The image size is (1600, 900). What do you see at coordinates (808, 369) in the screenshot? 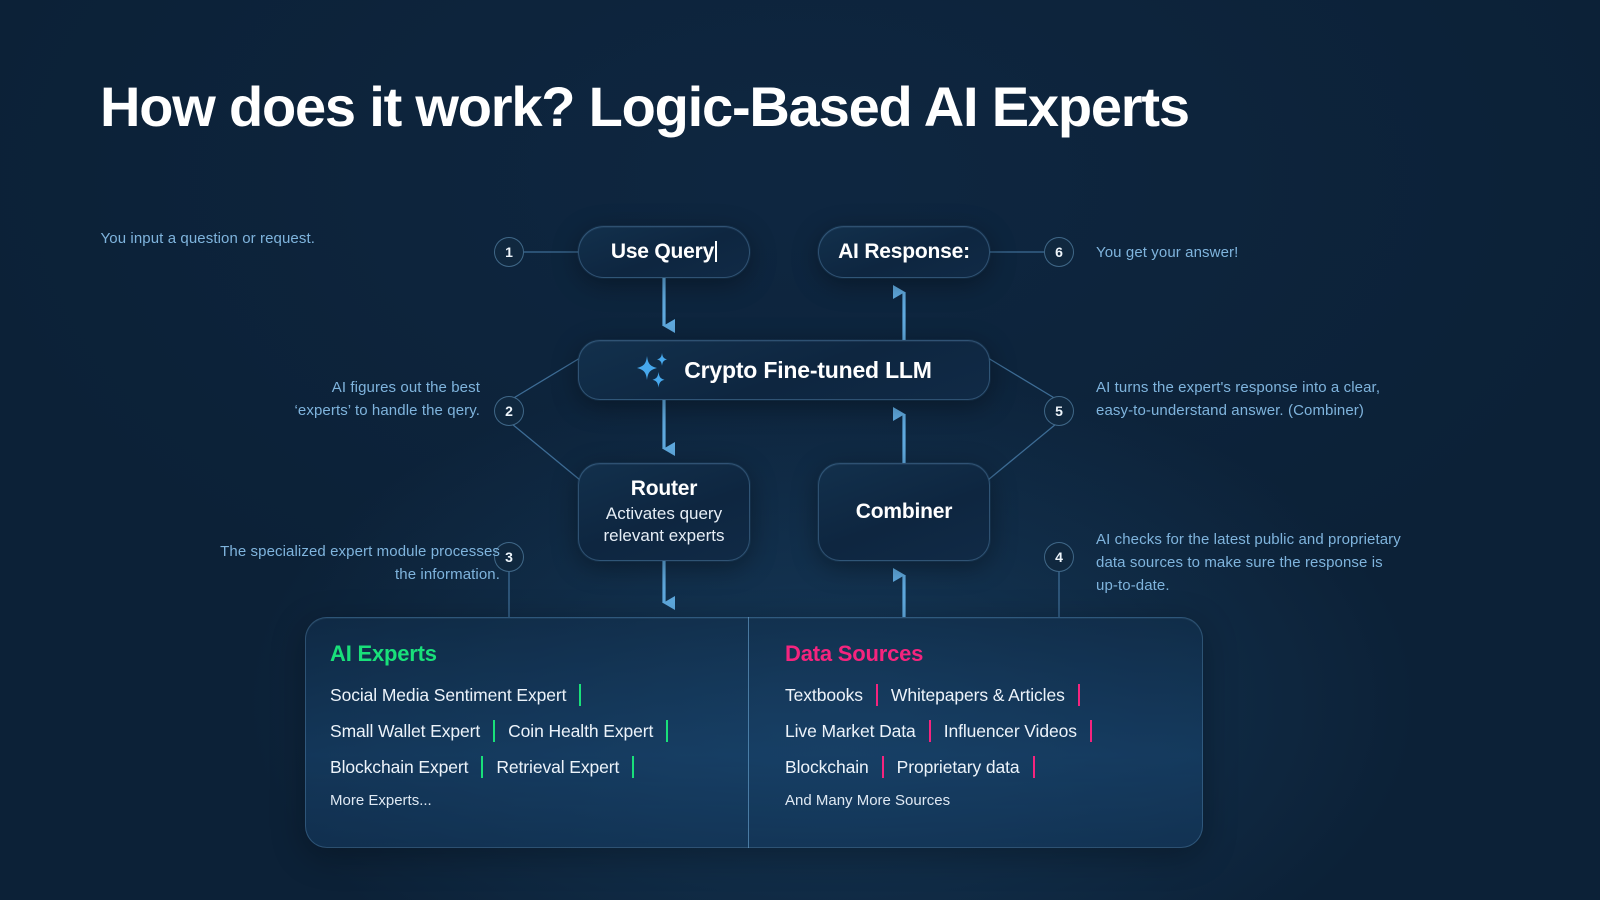
I see `node-llm-label: Crypto Fine-tuned LLM` at bounding box center [808, 369].